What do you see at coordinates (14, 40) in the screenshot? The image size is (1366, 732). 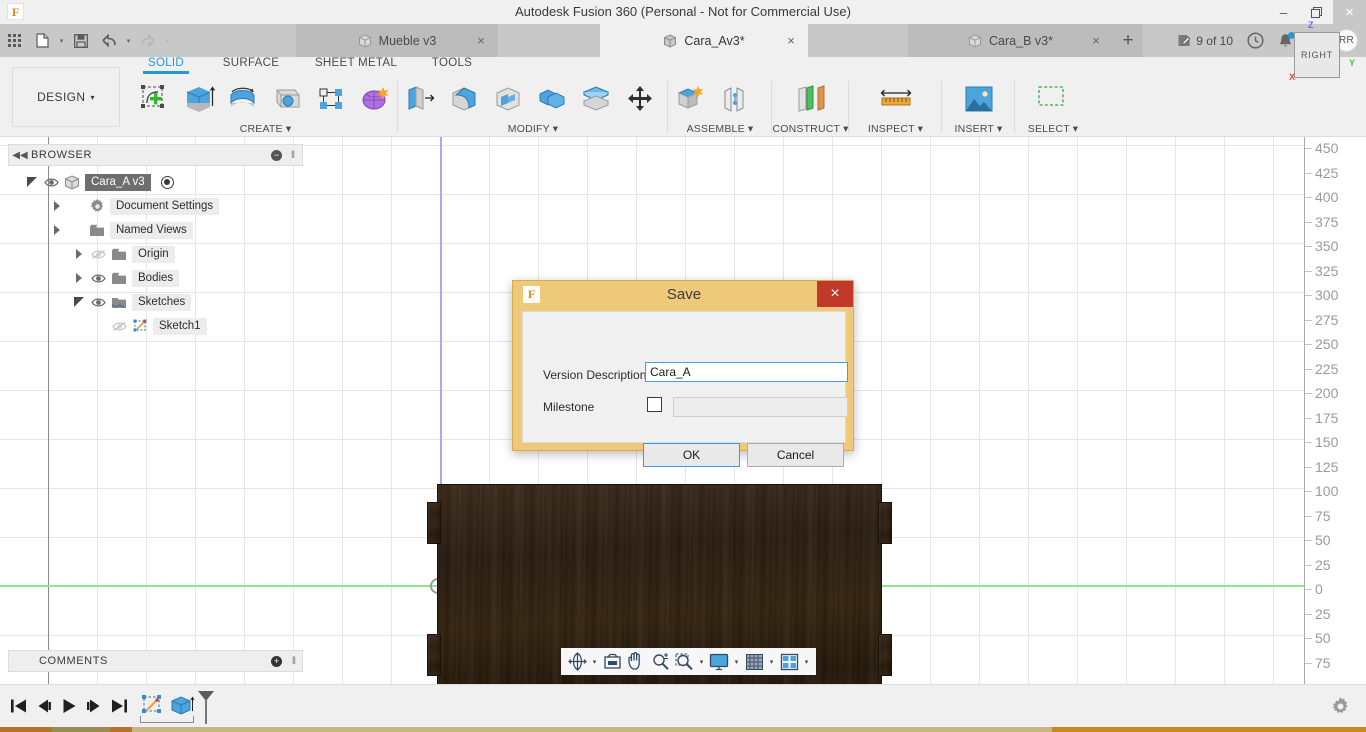 I see `app-grid-icon` at bounding box center [14, 40].